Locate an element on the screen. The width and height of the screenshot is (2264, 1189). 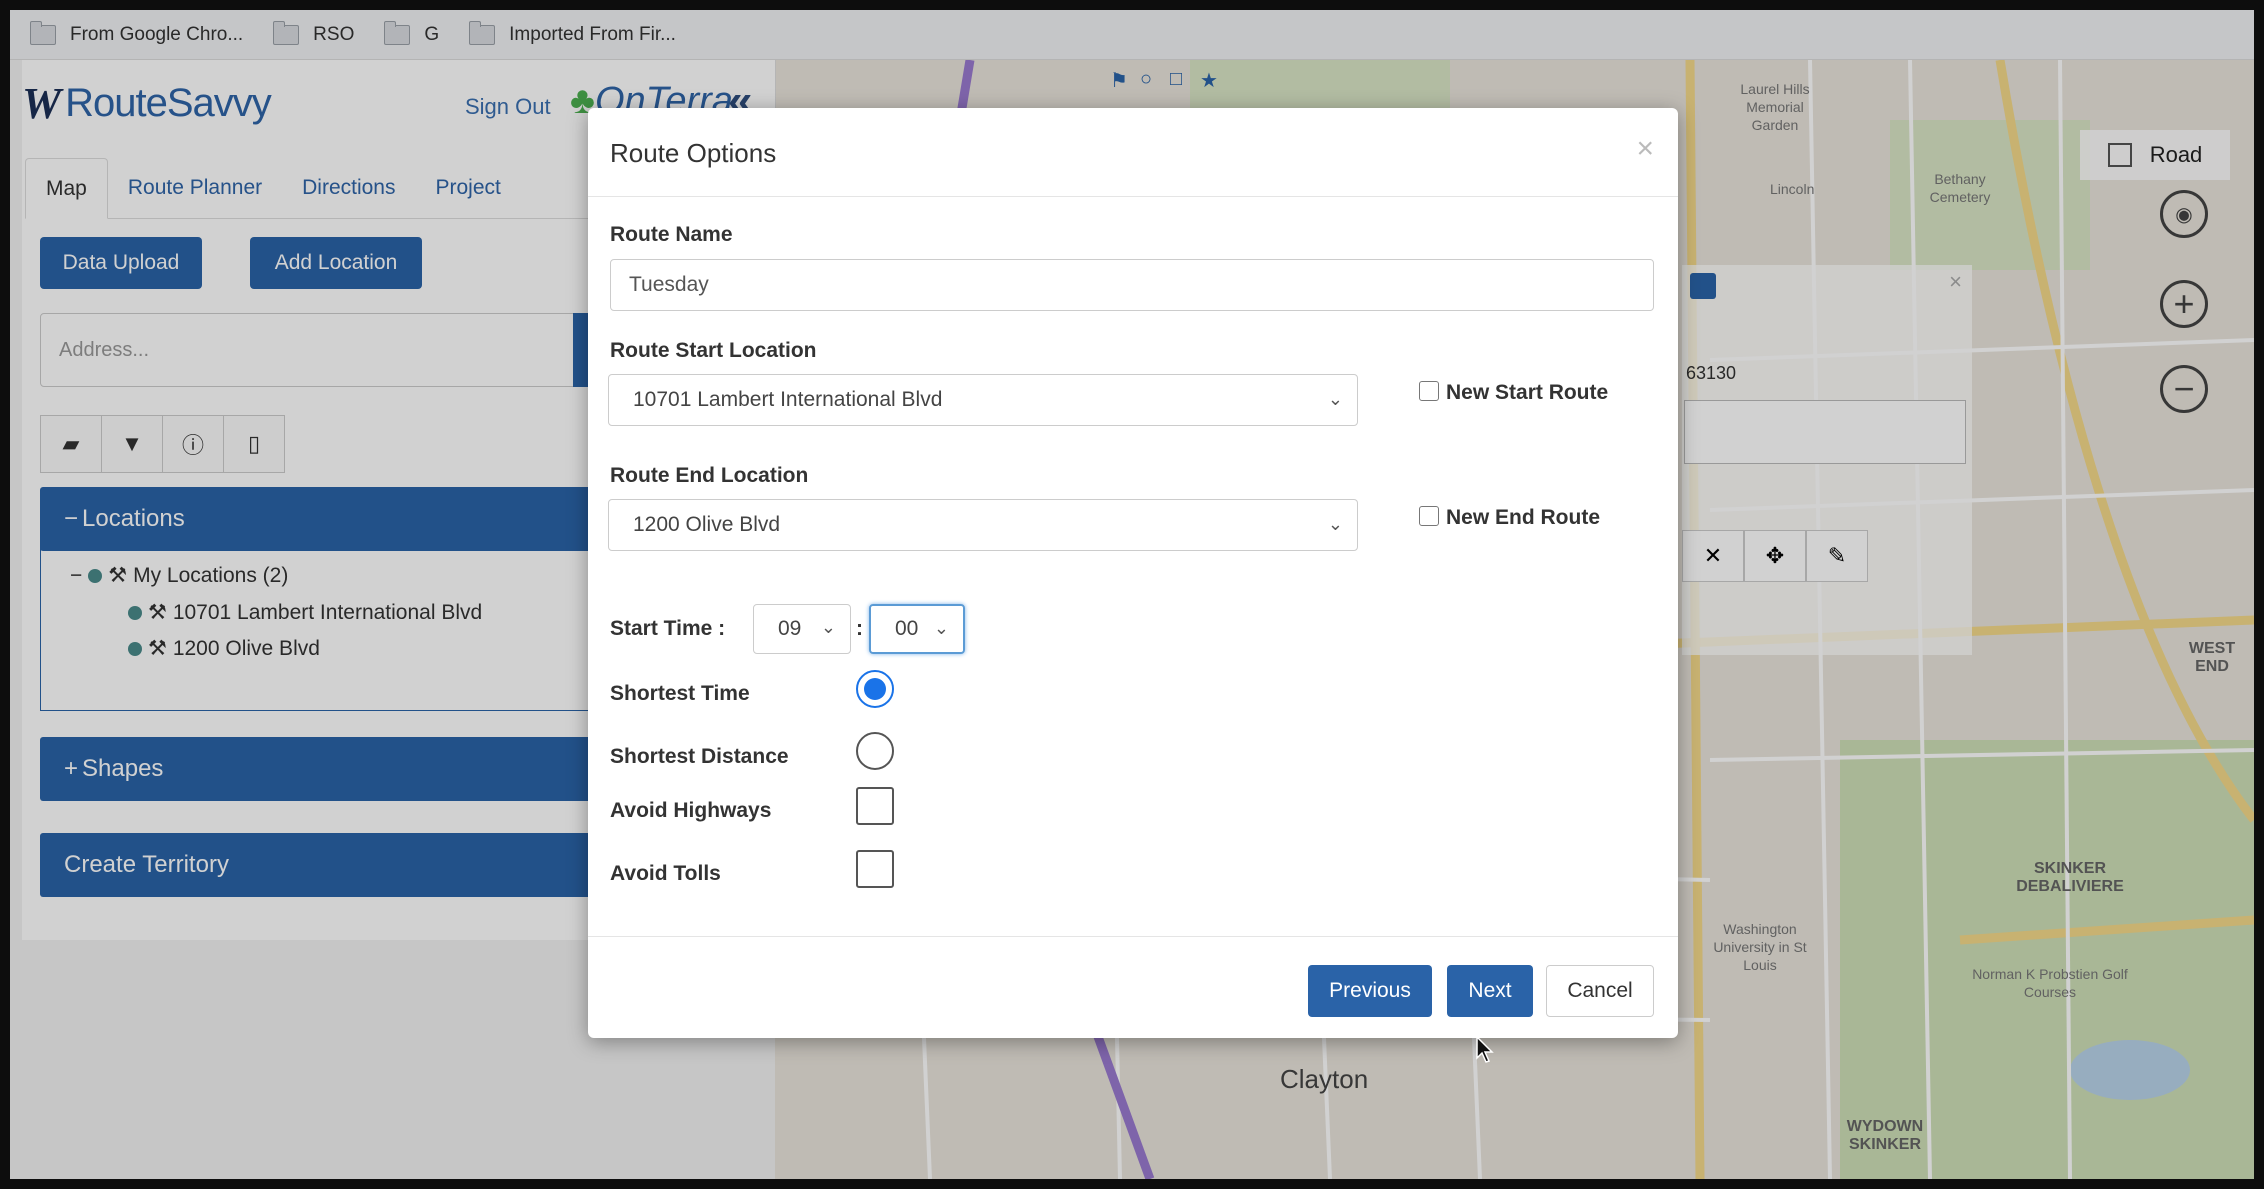
end-location-select: 1200 Olive Blvd ⌄ is located at coordinates (983, 525).